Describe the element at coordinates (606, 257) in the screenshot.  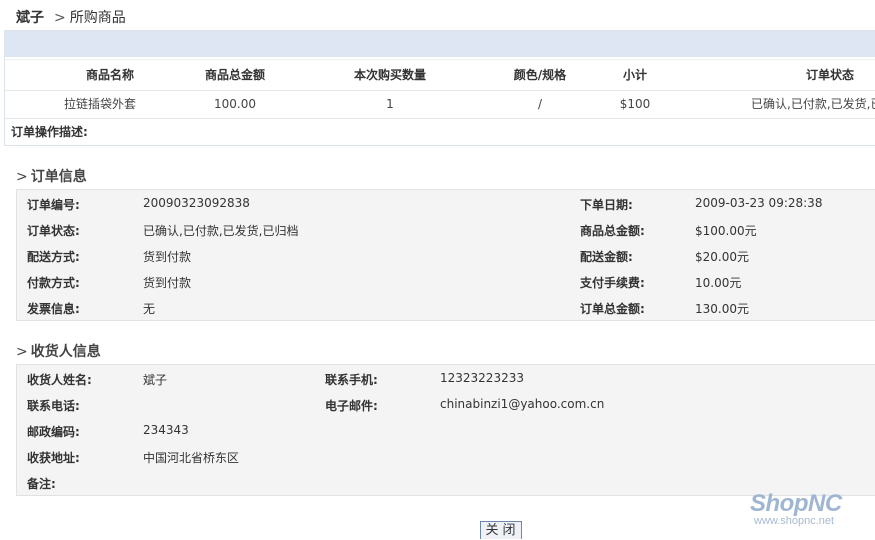
I see `shipping-fee-label: 配送金额:` at that location.